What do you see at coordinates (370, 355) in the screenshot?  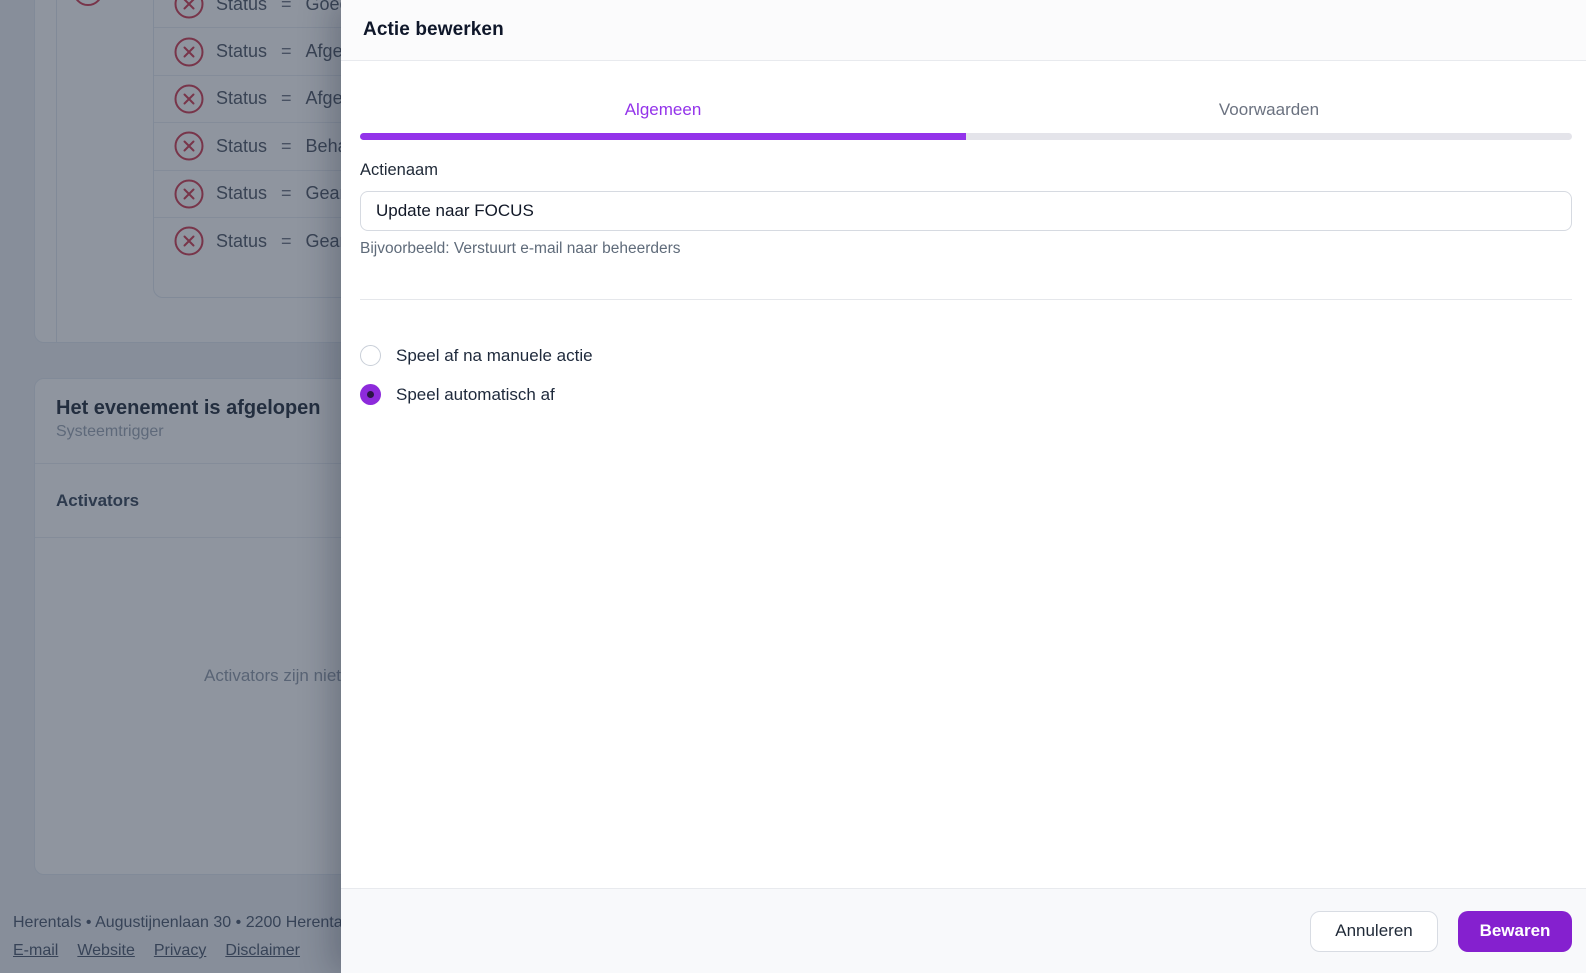 I see `radio-unchecked-icon` at bounding box center [370, 355].